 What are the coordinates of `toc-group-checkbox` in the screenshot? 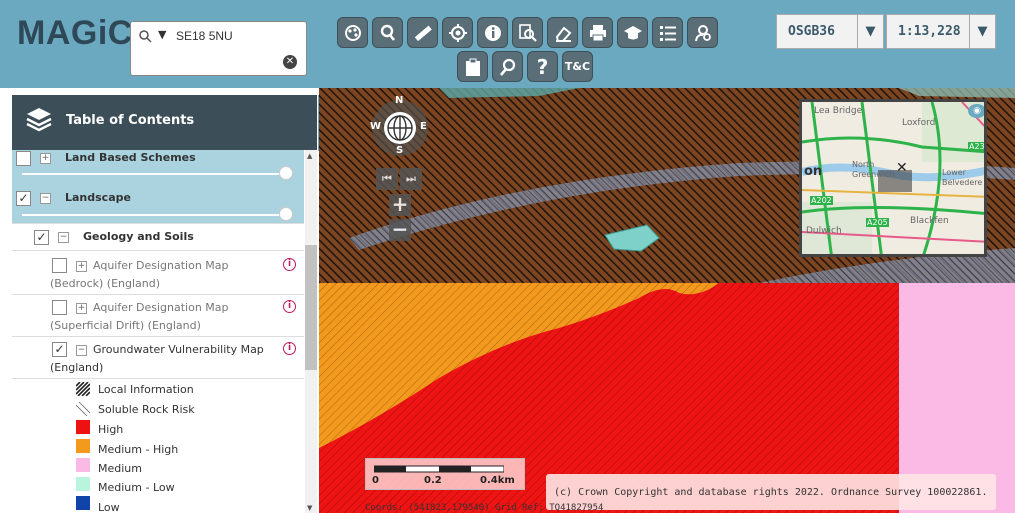 It's located at (23, 158).